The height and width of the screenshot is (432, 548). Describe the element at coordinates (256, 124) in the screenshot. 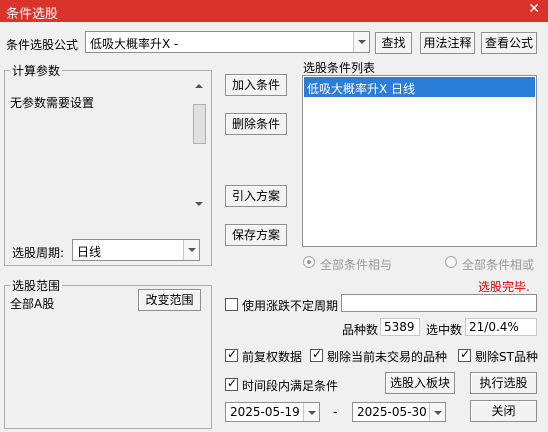

I see `delete-condition-button: 删除条件` at that location.